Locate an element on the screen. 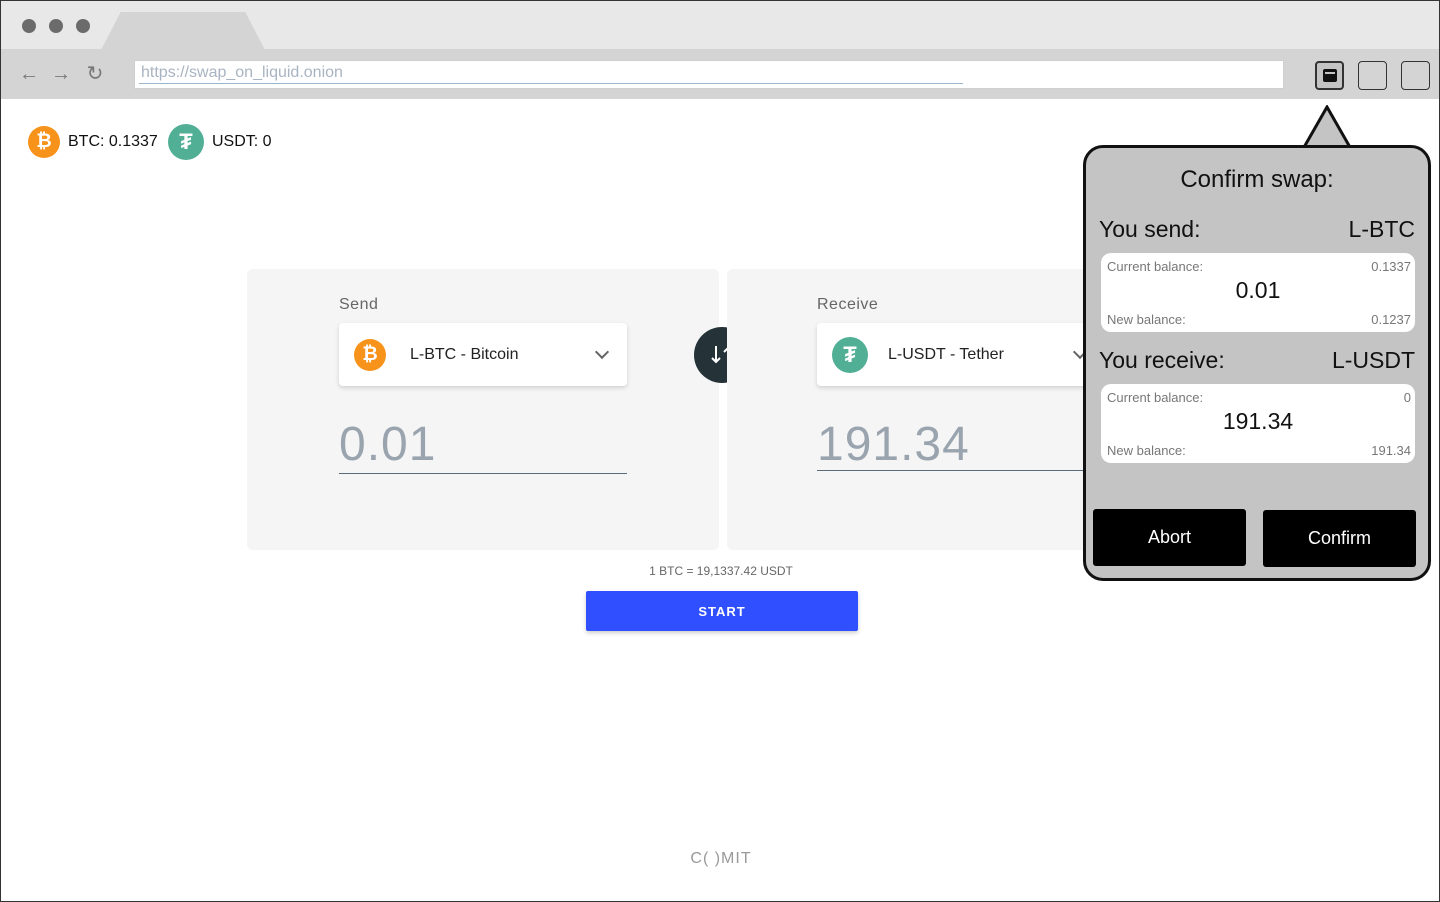 The width and height of the screenshot is (1440, 902). wallet-icon is located at coordinates (1330, 75).